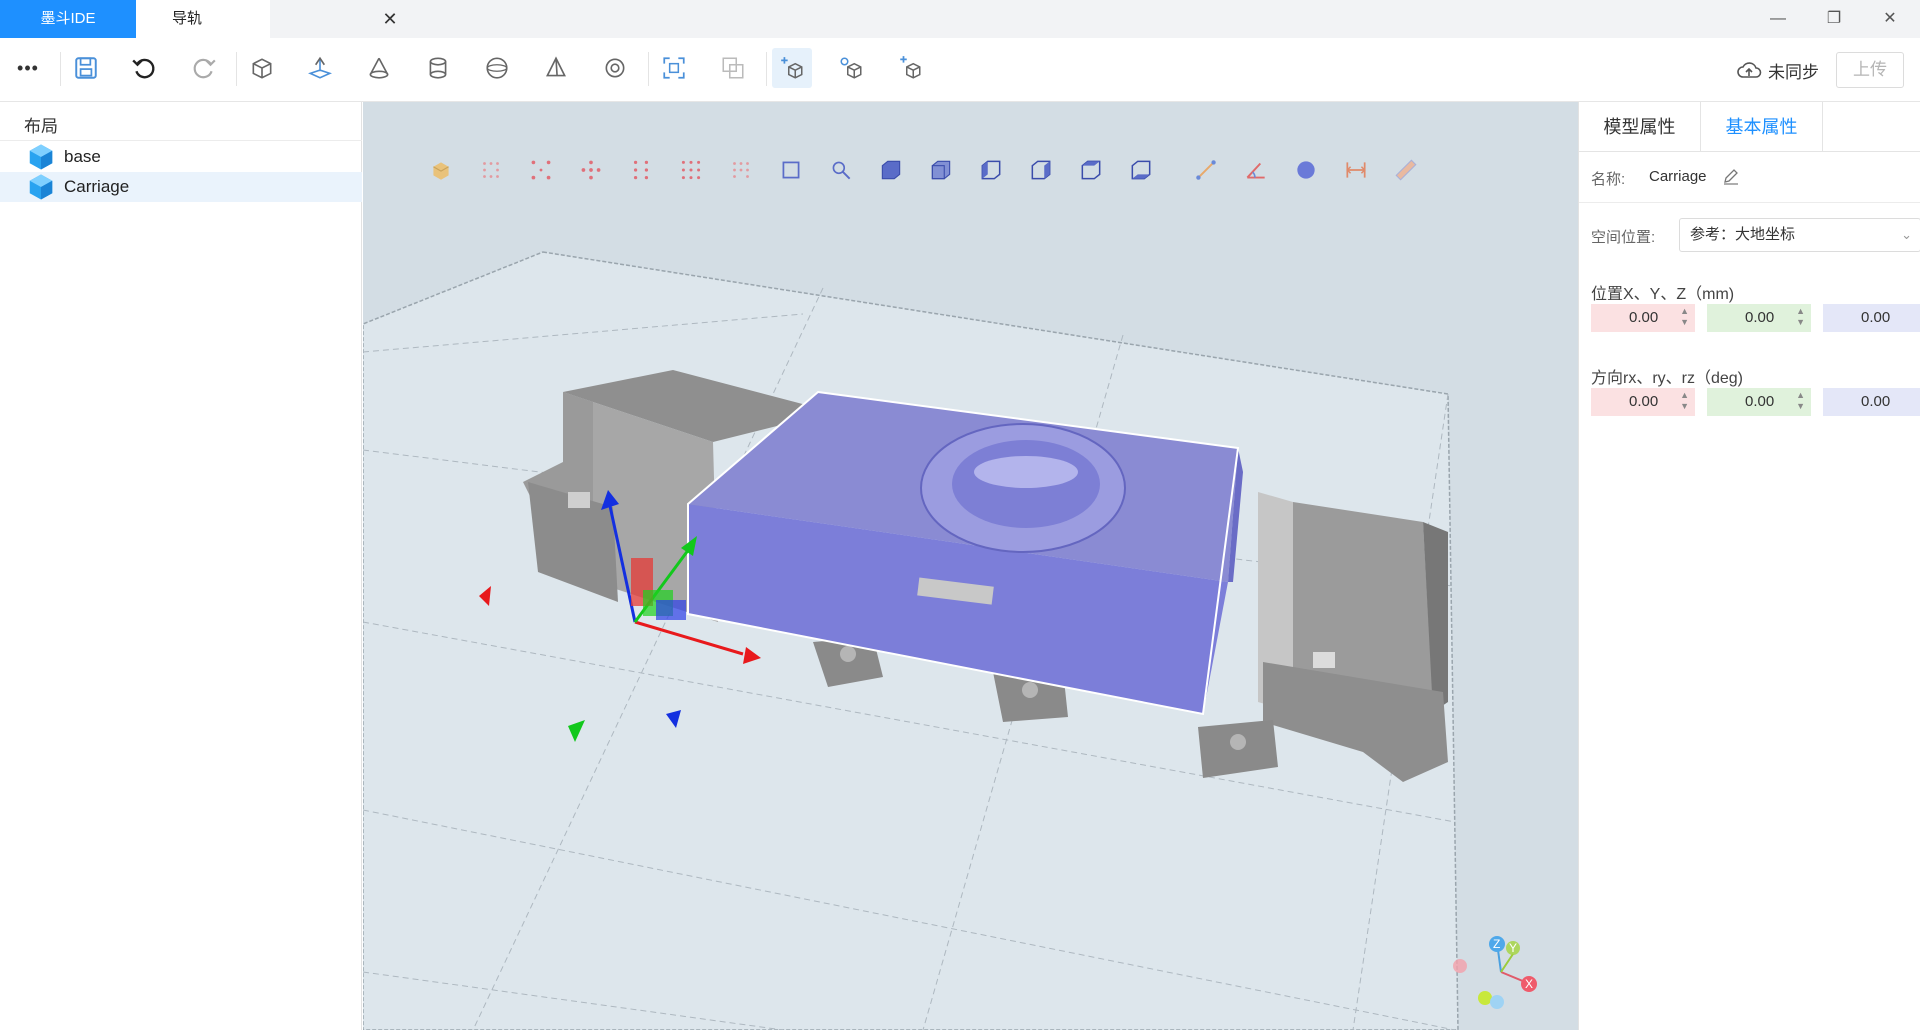 The image size is (1920, 1030). What do you see at coordinates (1529, 984) in the screenshot?
I see `axis-x-label: X` at bounding box center [1529, 984].